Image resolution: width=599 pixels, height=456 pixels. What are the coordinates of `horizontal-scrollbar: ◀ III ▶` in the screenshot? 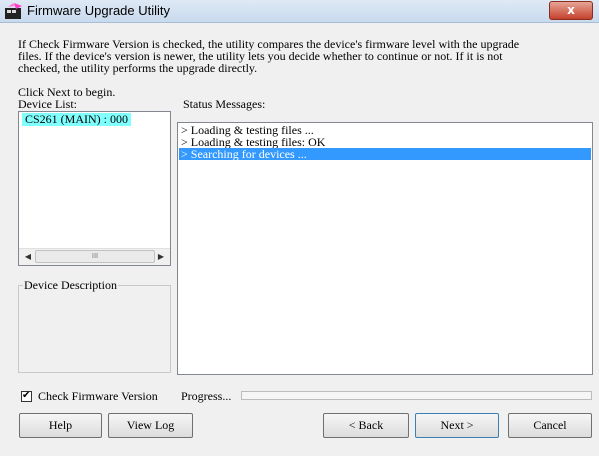 It's located at (94, 256).